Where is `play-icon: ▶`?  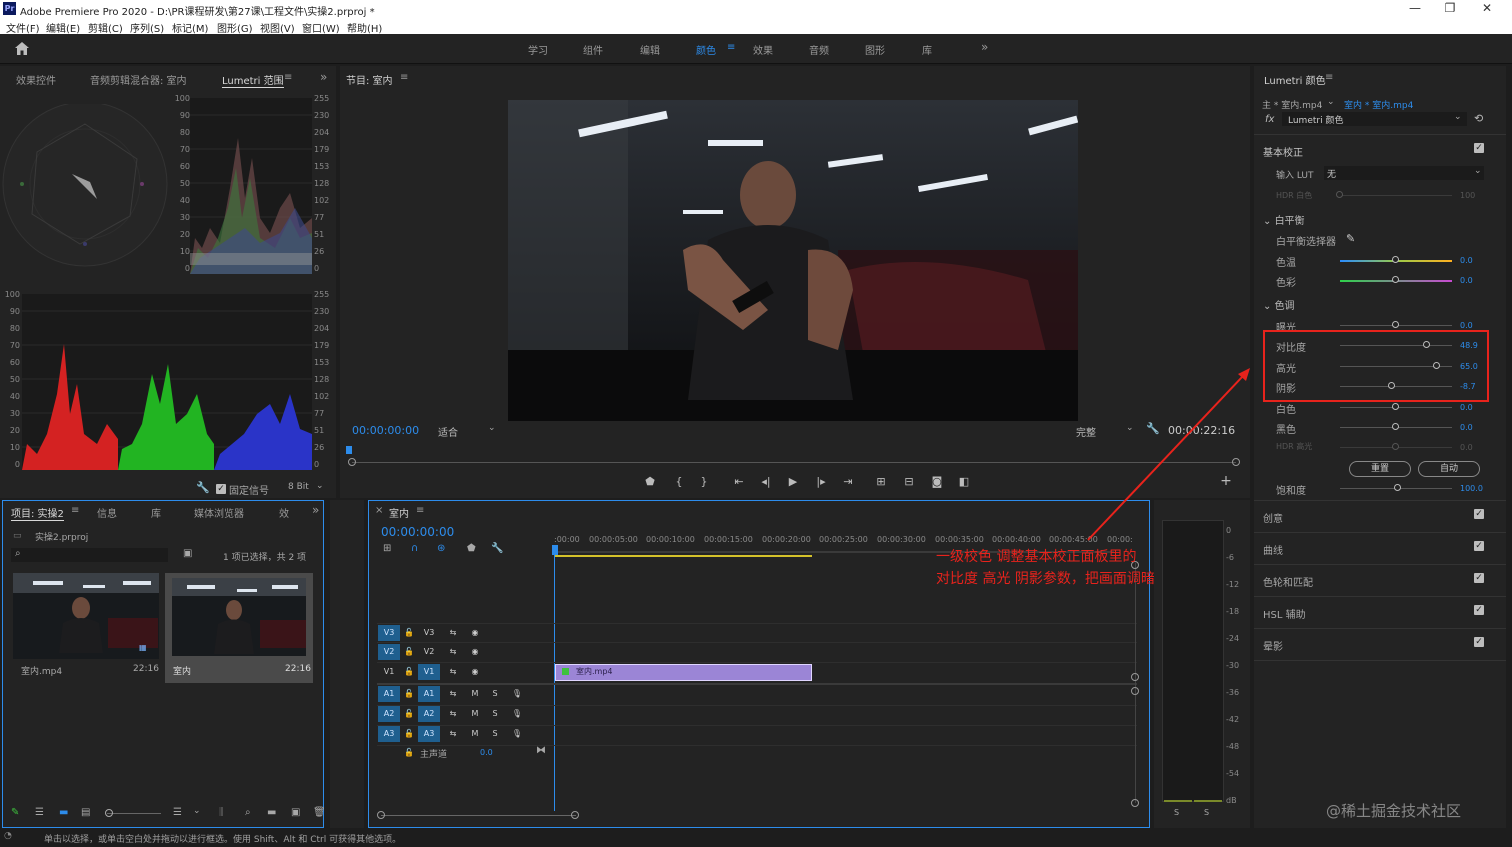 play-icon: ▶ is located at coordinates (793, 481).